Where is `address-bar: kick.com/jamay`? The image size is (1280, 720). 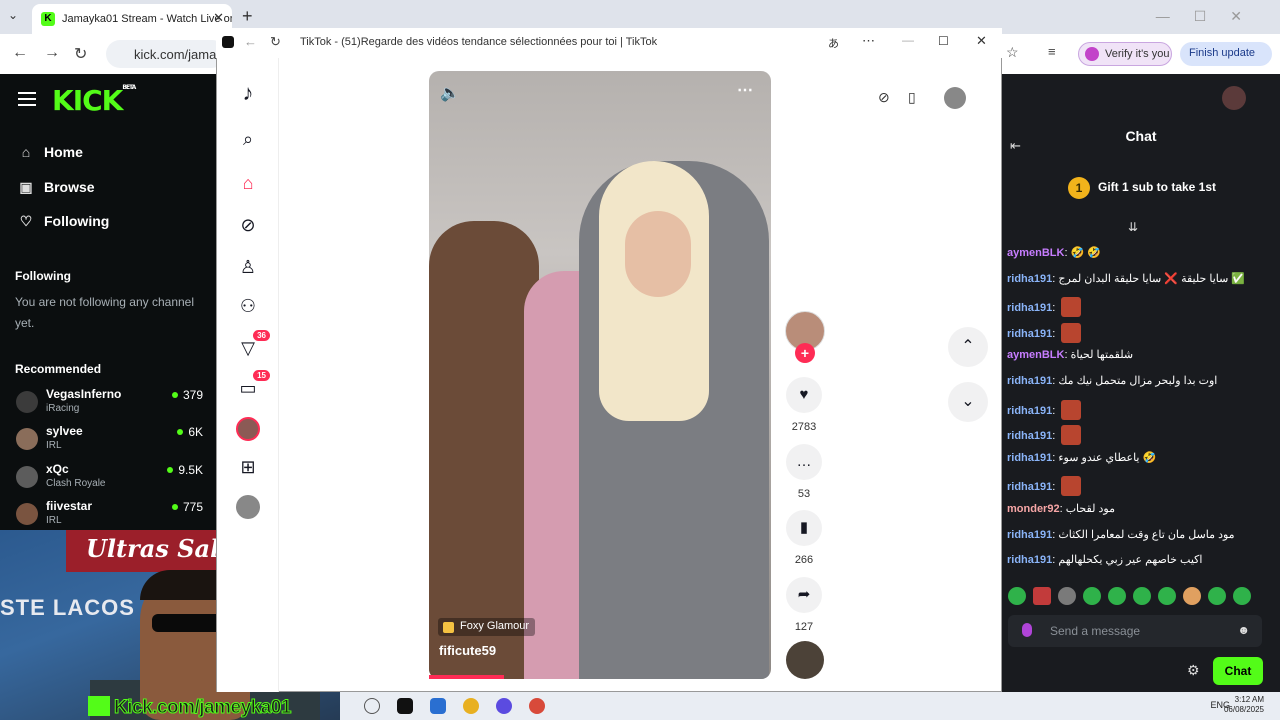
address-bar: kick.com/jamay is located at coordinates (166, 54).